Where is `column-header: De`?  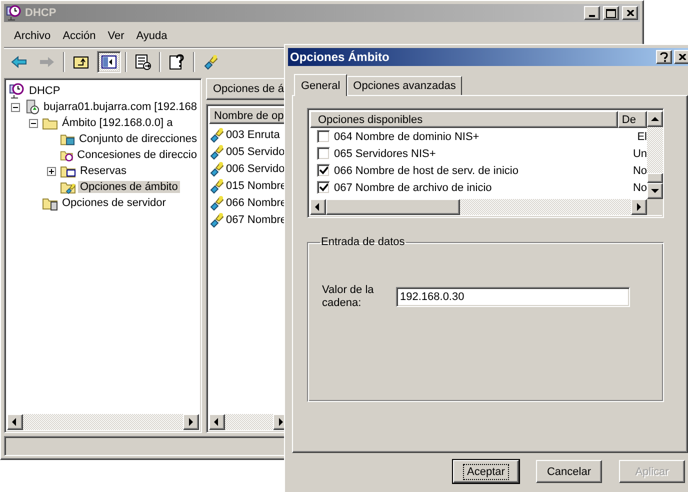 column-header: De is located at coordinates (632, 119).